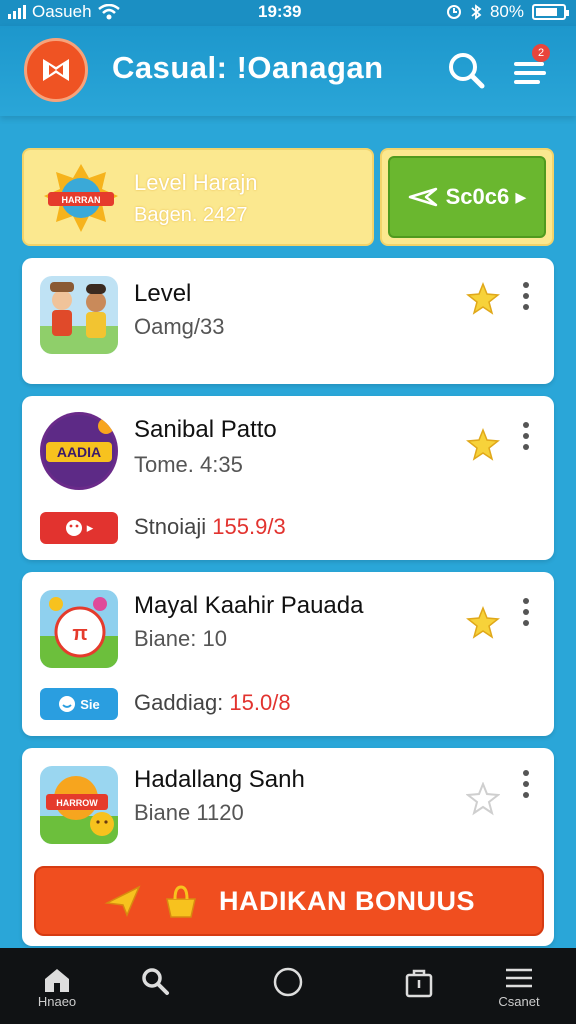 This screenshot has height=1024, width=576. What do you see at coordinates (182, 702) in the screenshot?
I see `stat-label: Gaddiag:` at bounding box center [182, 702].